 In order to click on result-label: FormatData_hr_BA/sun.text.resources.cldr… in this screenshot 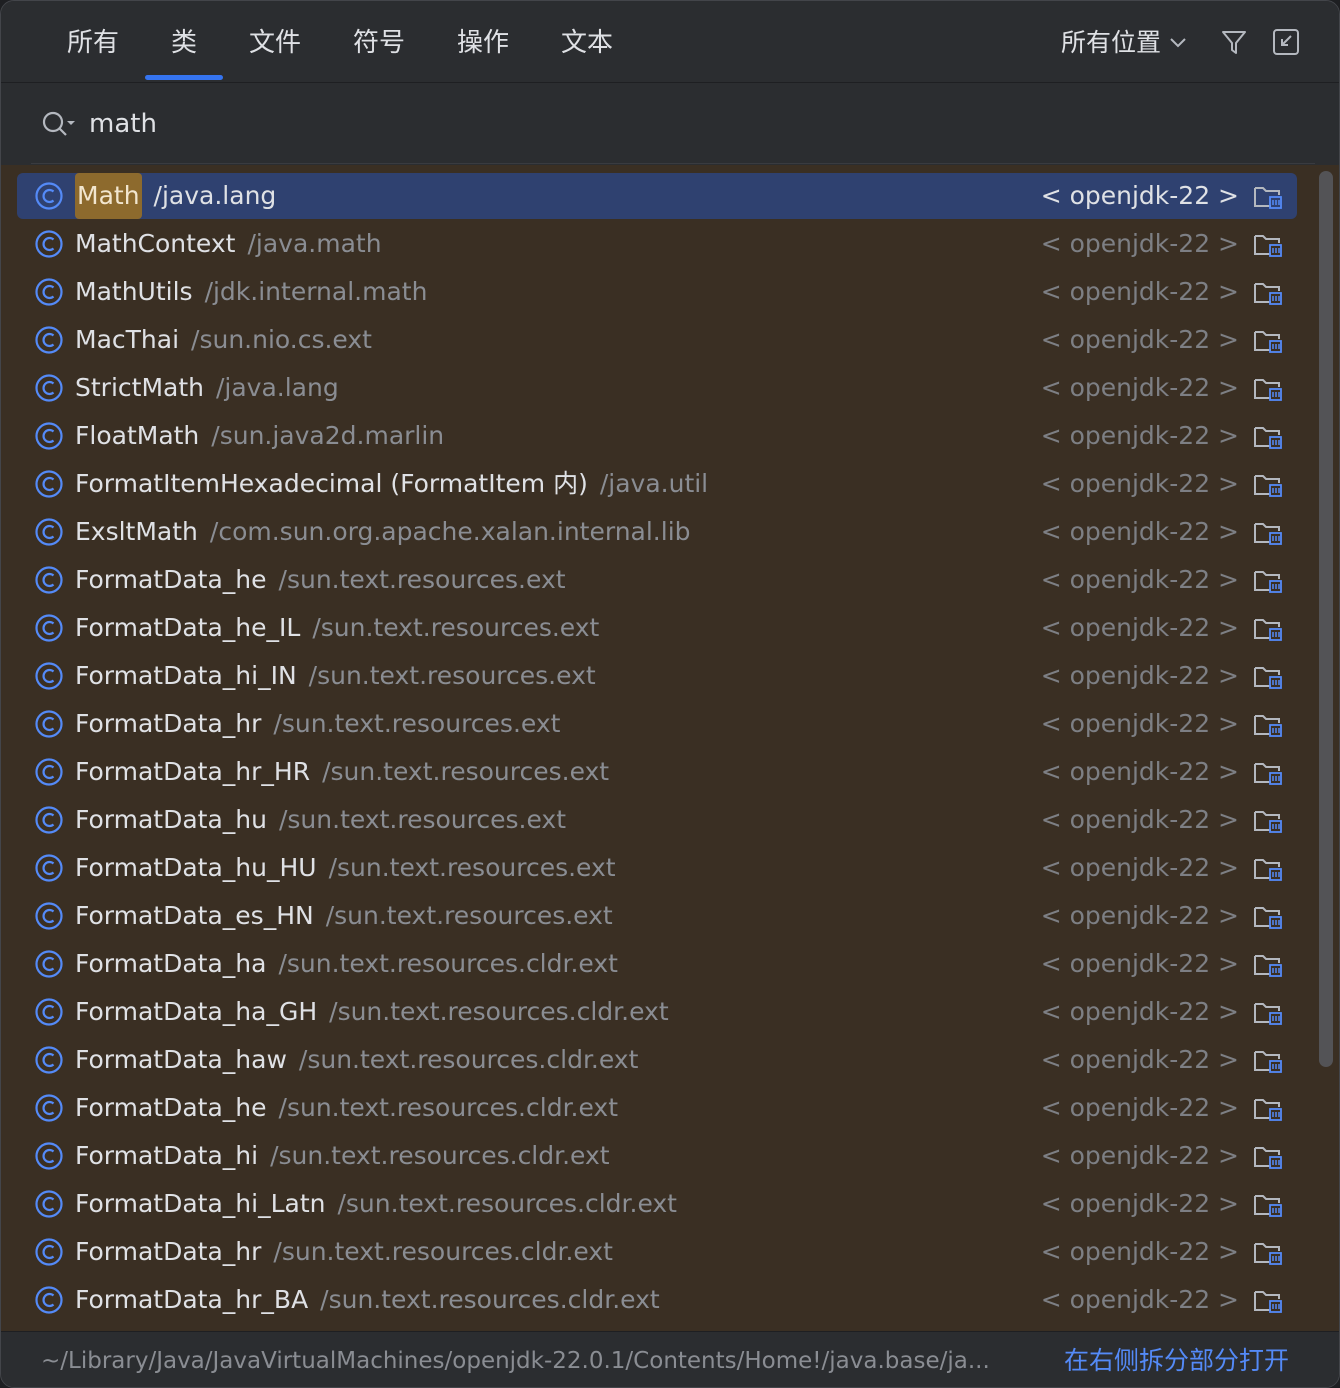, I will do `click(367, 1300)`.